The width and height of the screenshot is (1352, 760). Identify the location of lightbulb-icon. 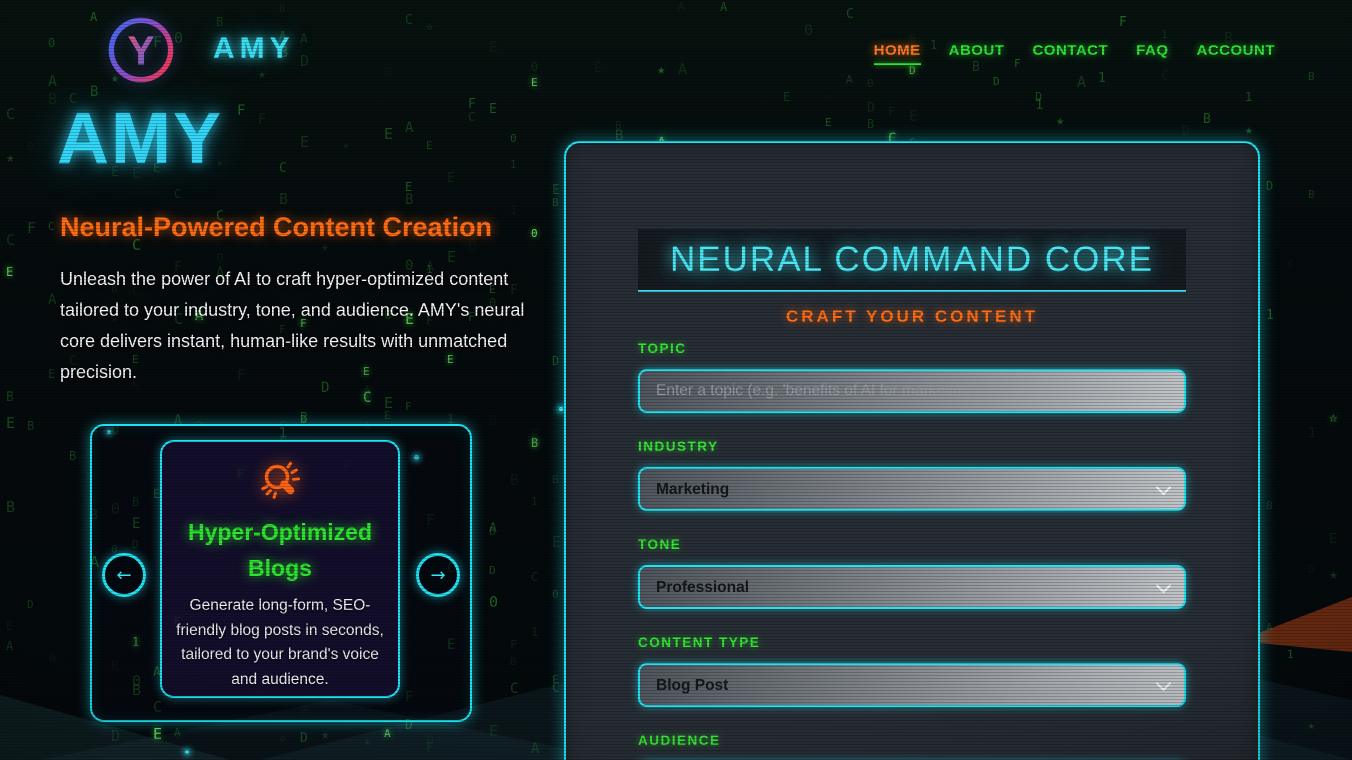
(280, 480).